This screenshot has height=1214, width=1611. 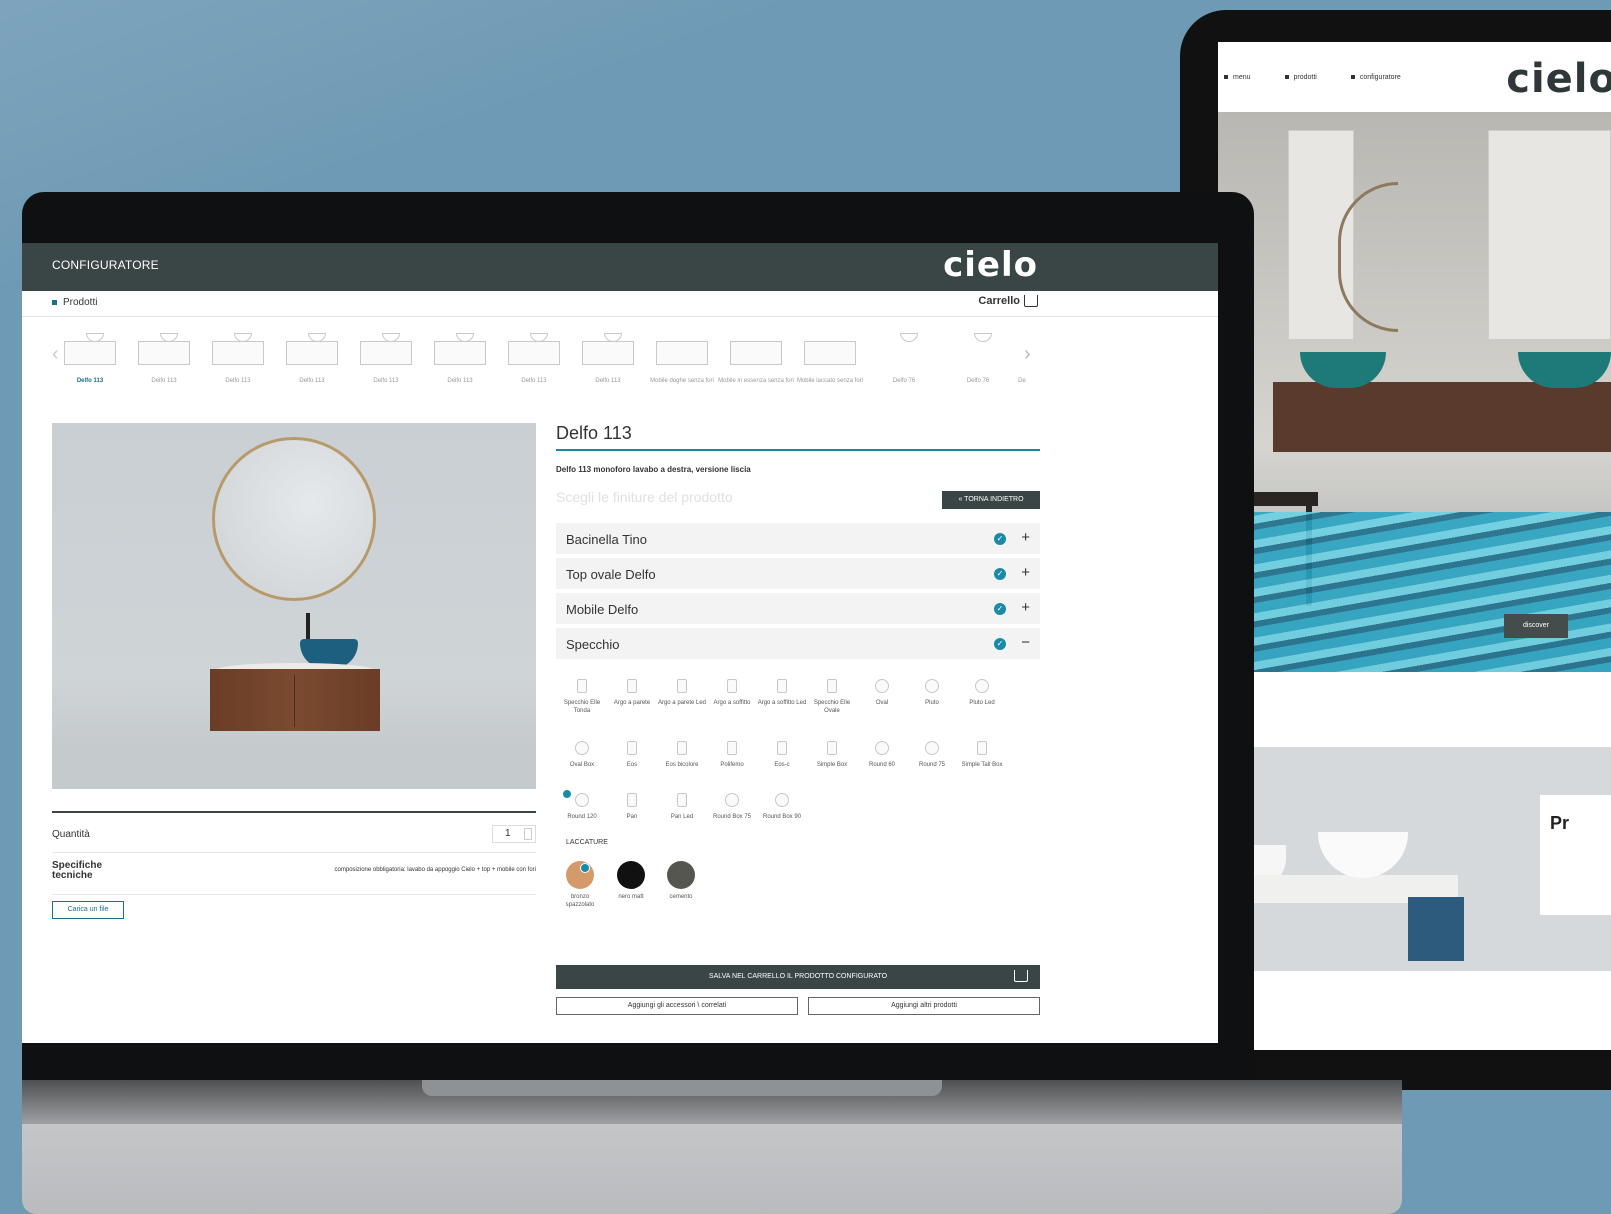 What do you see at coordinates (602, 609) in the screenshot?
I see `accordion-label: Mobile Delfo` at bounding box center [602, 609].